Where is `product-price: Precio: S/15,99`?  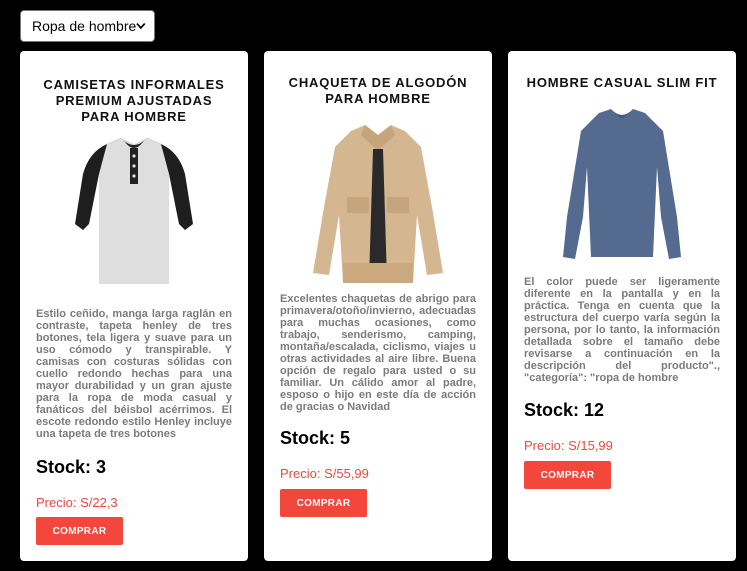 product-price: Precio: S/15,99 is located at coordinates (568, 445).